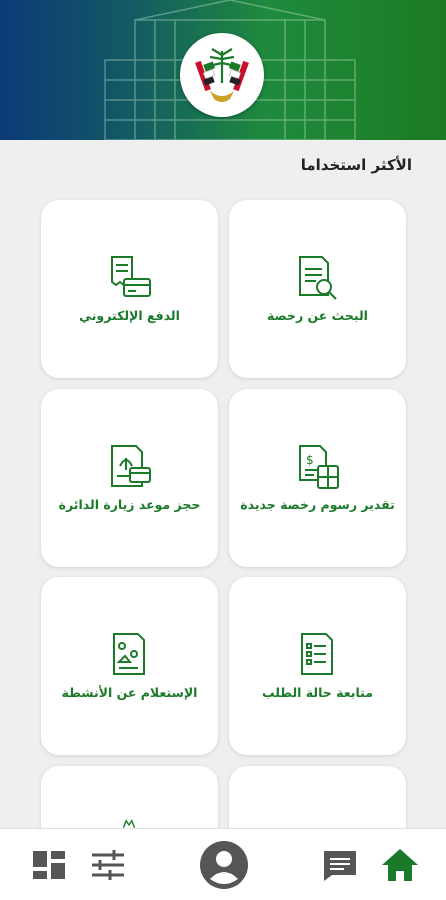 The image size is (446, 900). Describe the element at coordinates (317, 692) in the screenshot. I see `service-label: متابعة حالة الطلب` at that location.